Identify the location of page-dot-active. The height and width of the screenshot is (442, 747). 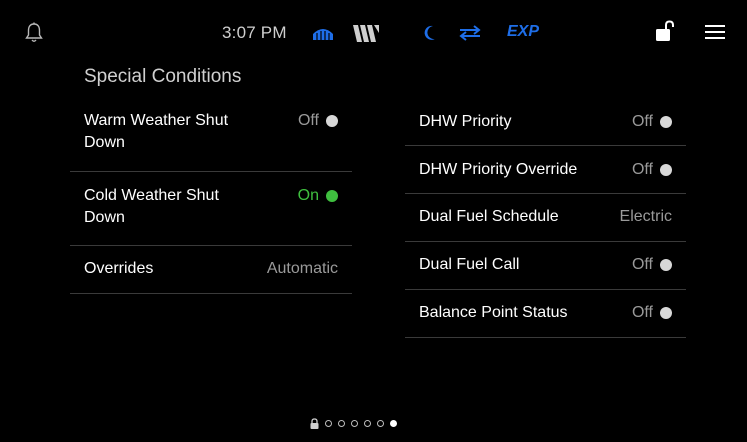
(393, 423).